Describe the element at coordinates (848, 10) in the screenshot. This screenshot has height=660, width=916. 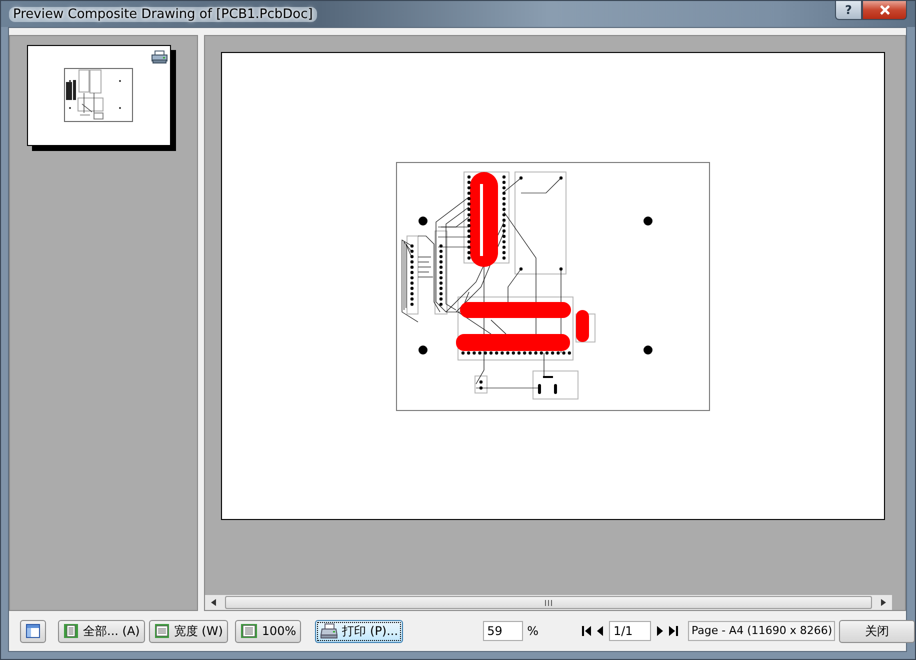
I see `help-button: ?` at that location.